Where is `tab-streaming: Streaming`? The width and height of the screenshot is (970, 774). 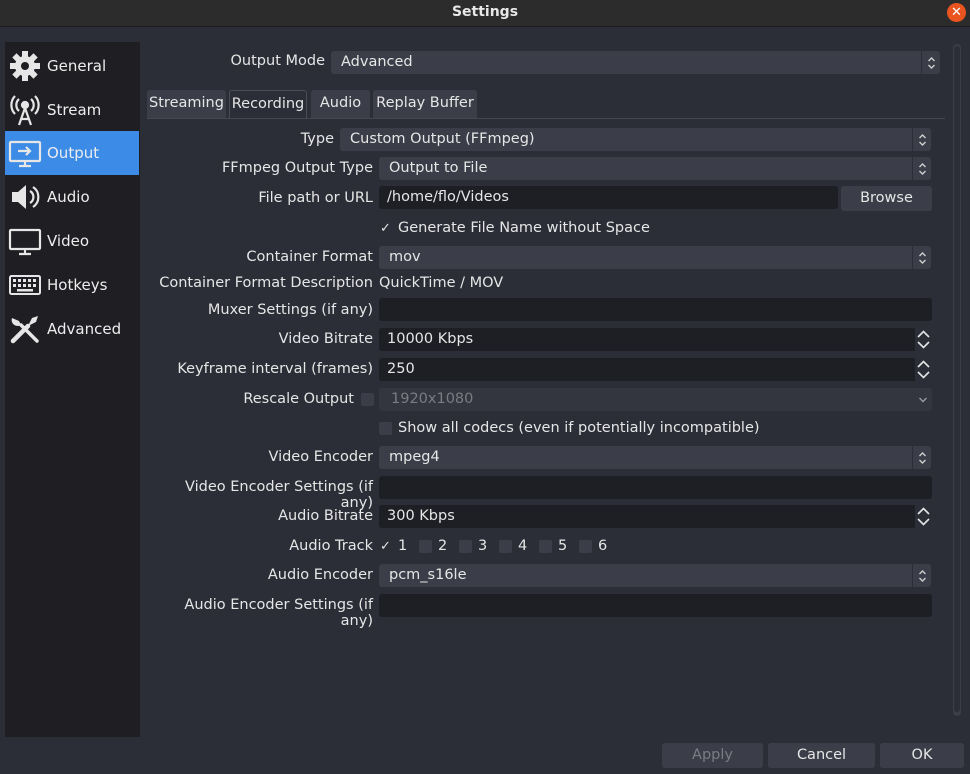 tab-streaming: Streaming is located at coordinates (186, 104).